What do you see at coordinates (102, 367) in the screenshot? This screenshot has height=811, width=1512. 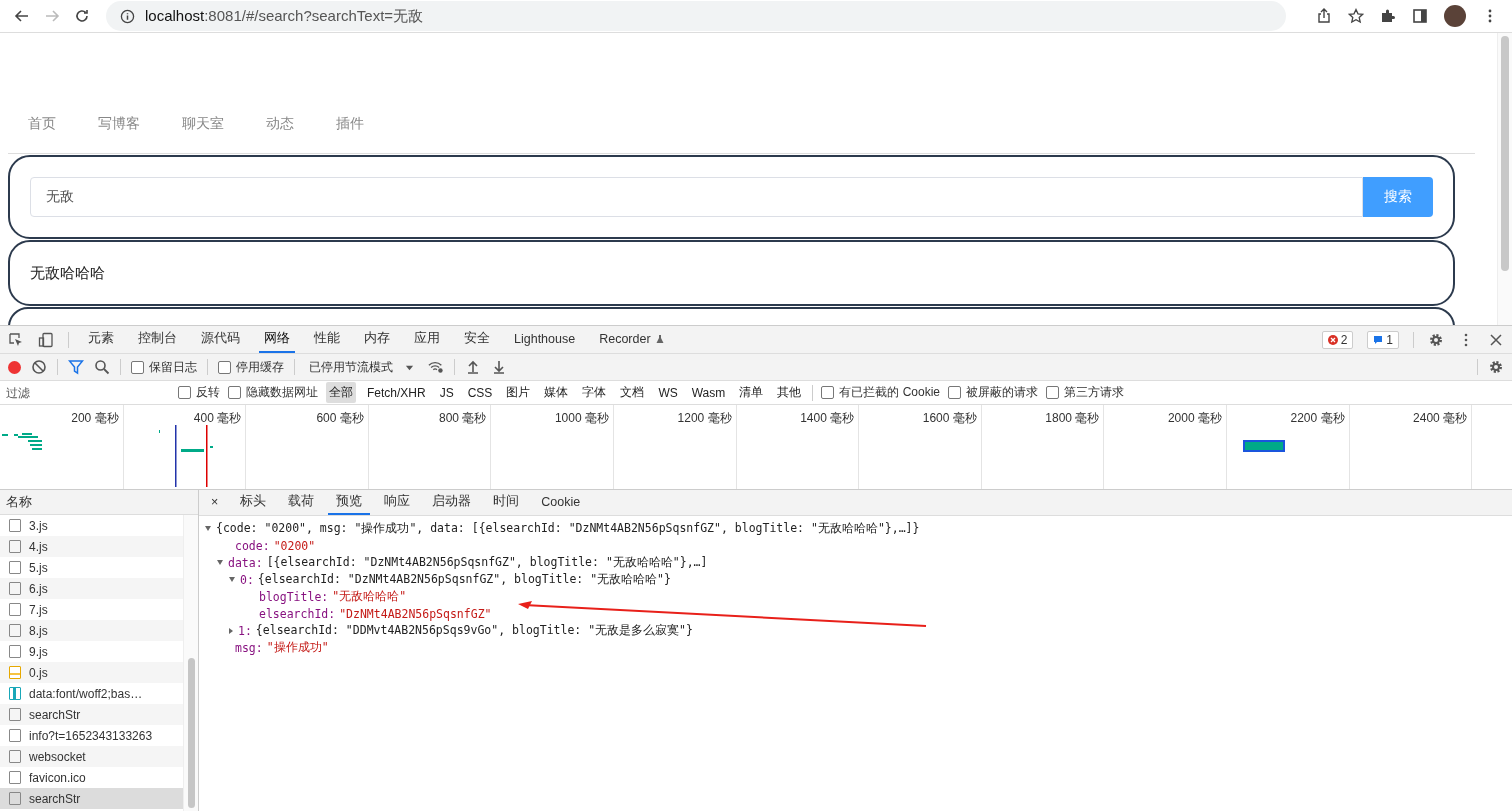 I see `search-icon` at bounding box center [102, 367].